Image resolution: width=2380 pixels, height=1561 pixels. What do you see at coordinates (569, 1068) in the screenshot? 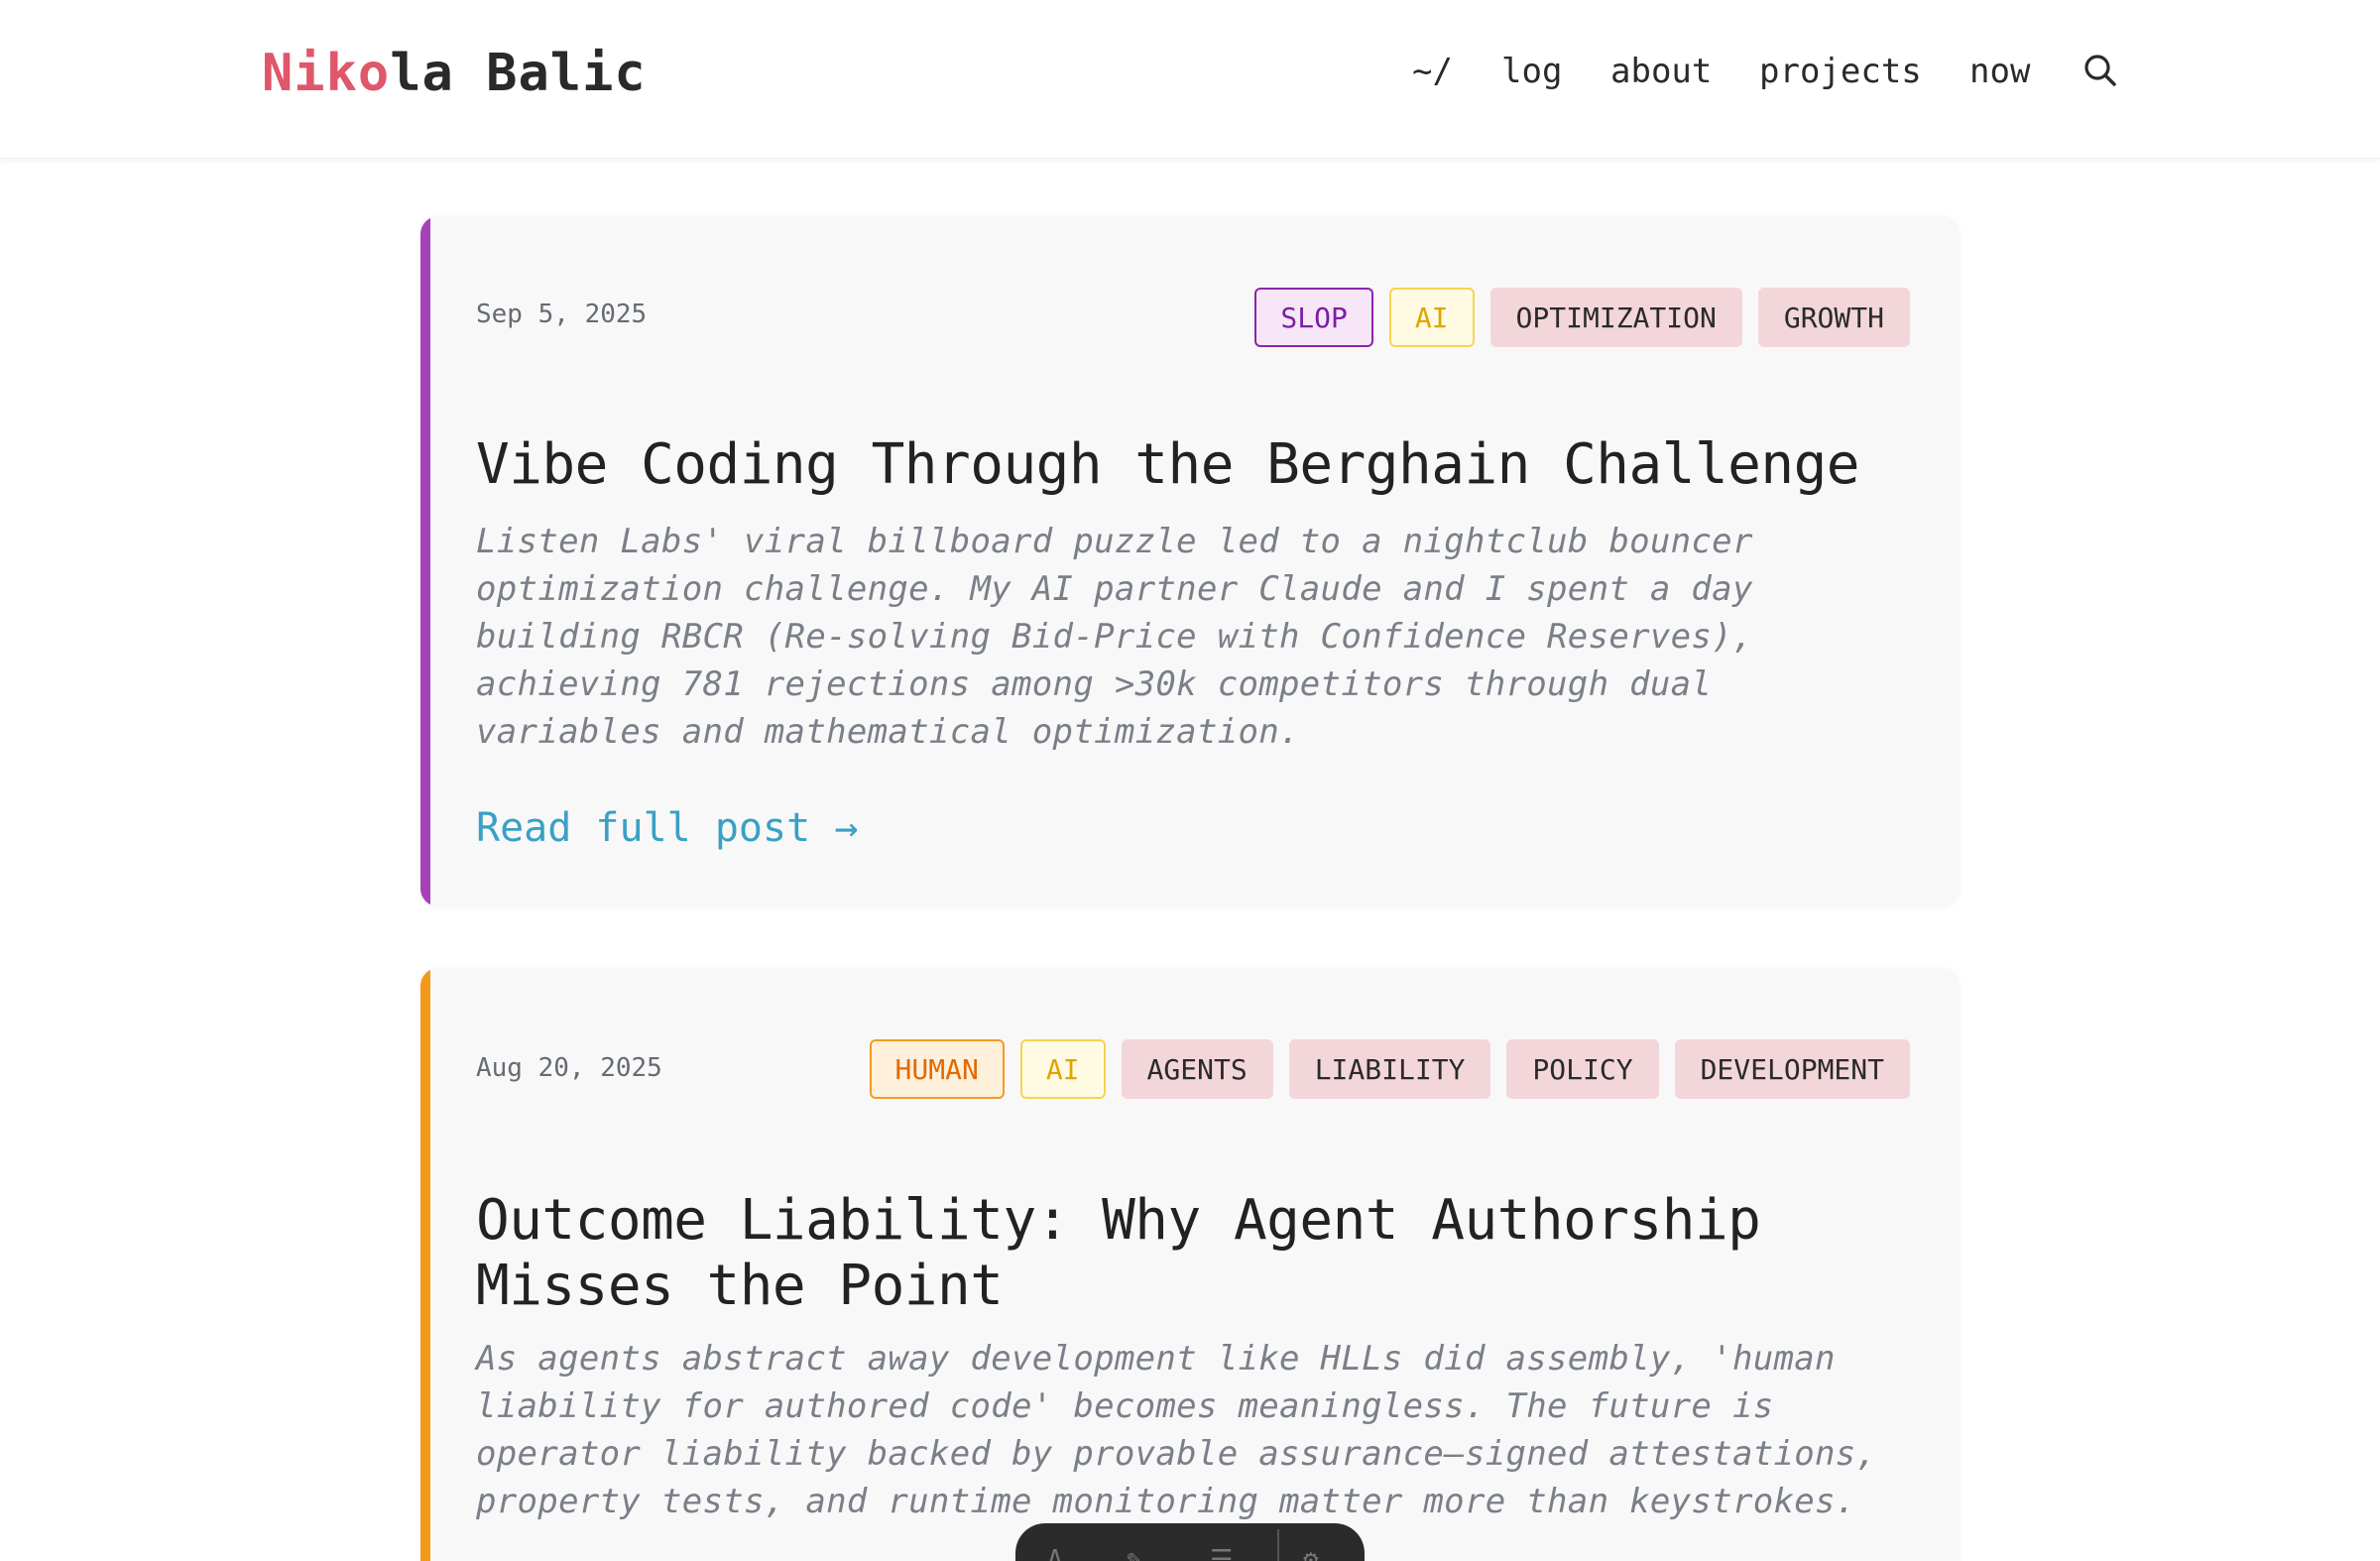
I see `post-date: Aug 20, 2025` at bounding box center [569, 1068].